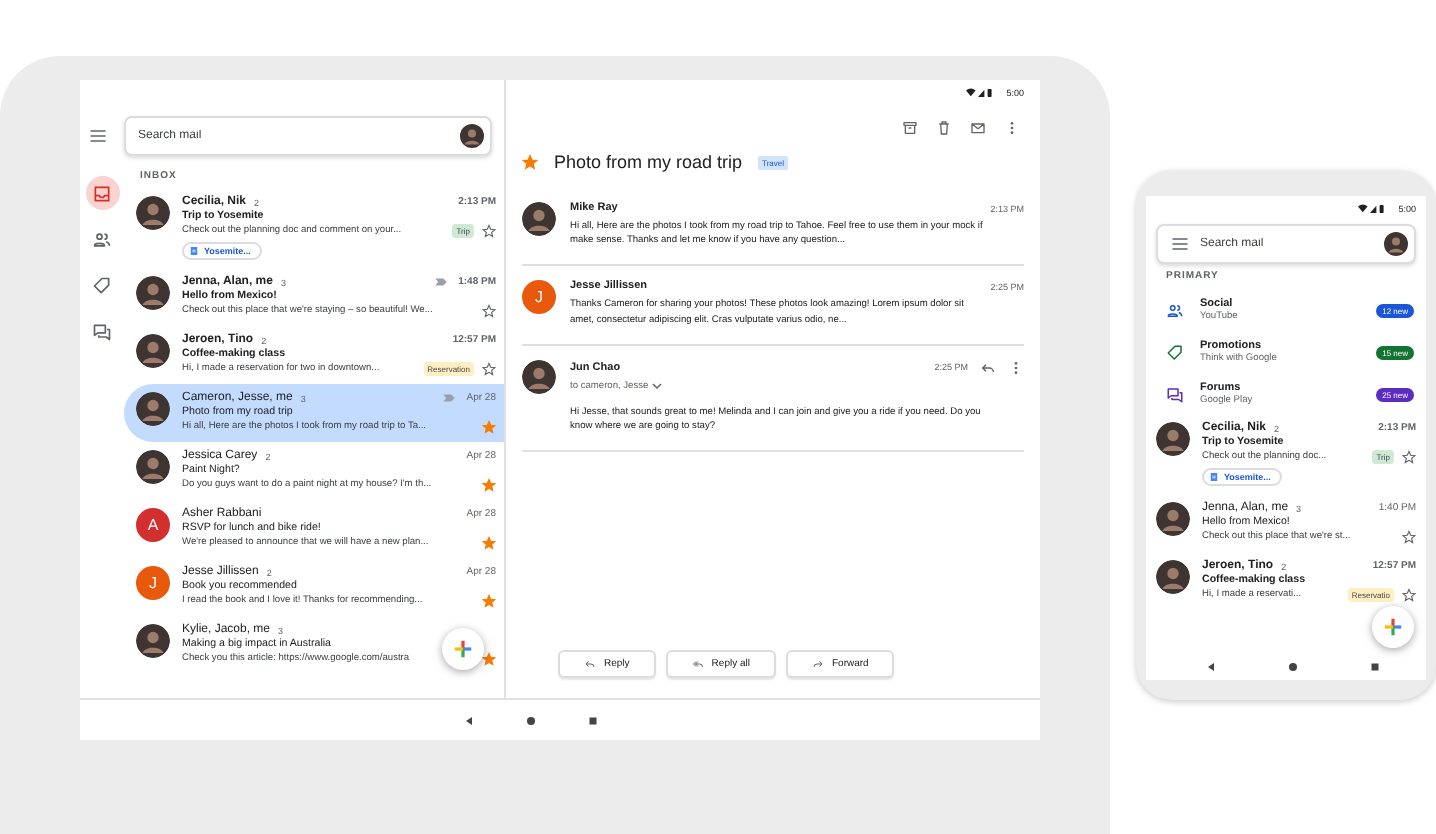 This screenshot has height=834, width=1436. What do you see at coordinates (817, 664) in the screenshot?
I see `forward-icon` at bounding box center [817, 664].